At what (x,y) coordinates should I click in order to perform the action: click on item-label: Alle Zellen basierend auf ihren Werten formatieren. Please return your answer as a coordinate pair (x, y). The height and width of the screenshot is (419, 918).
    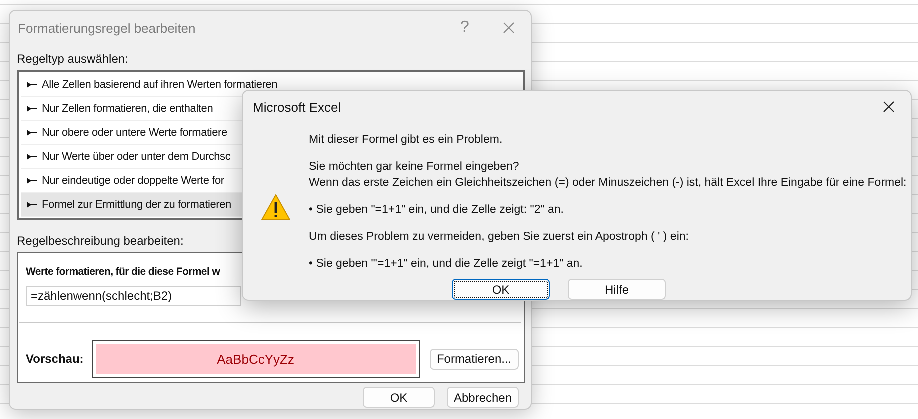
    Looking at the image, I should click on (160, 84).